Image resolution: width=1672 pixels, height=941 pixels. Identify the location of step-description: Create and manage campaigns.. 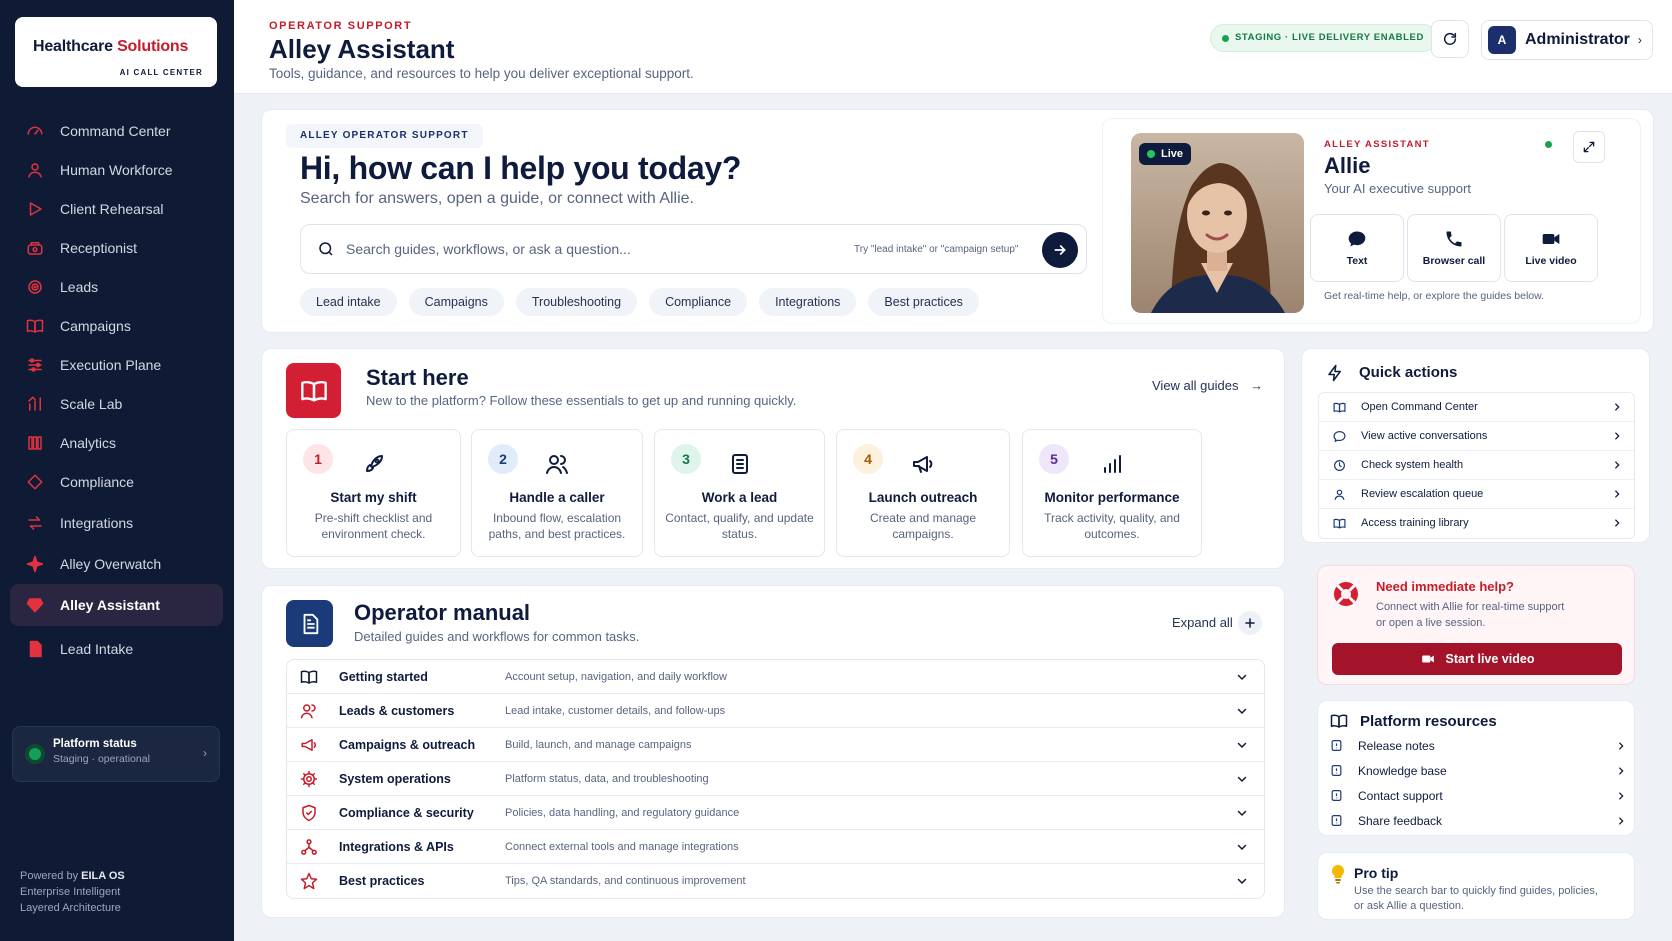
(923, 526).